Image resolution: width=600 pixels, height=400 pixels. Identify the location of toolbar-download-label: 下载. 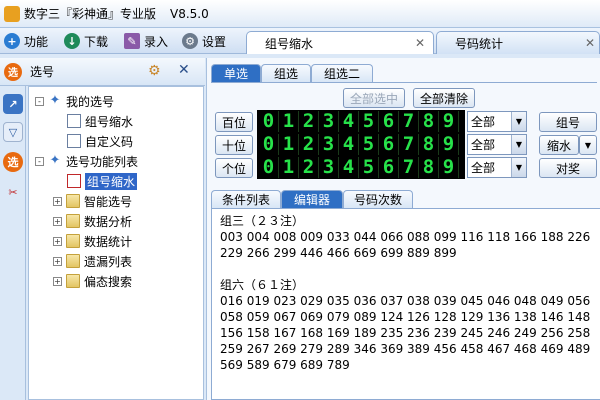
(96, 41).